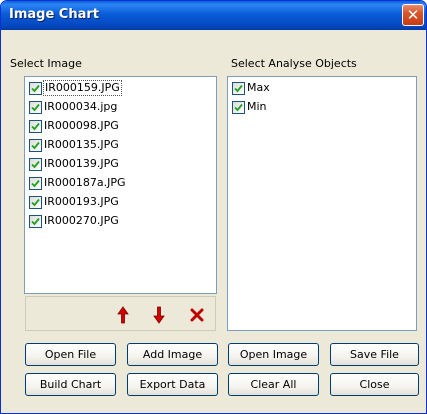  Describe the element at coordinates (81, 144) in the screenshot. I see `image-list-item-label: IR000135.JPG` at that location.